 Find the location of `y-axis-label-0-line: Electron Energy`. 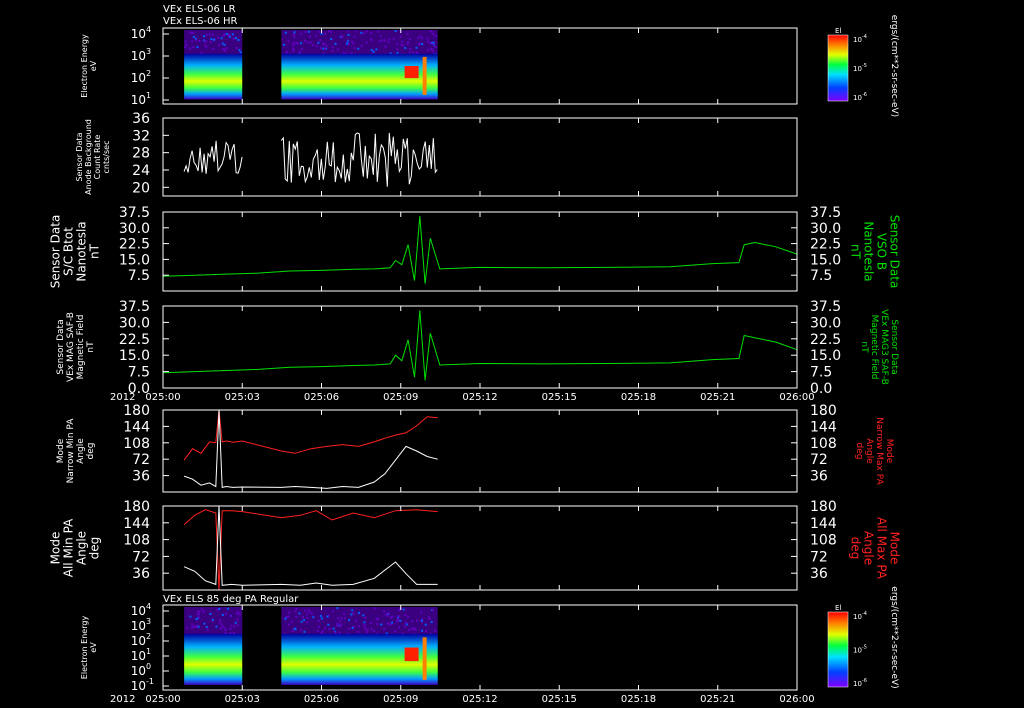

y-axis-label-0-line: Electron Energy is located at coordinates (84, 66).